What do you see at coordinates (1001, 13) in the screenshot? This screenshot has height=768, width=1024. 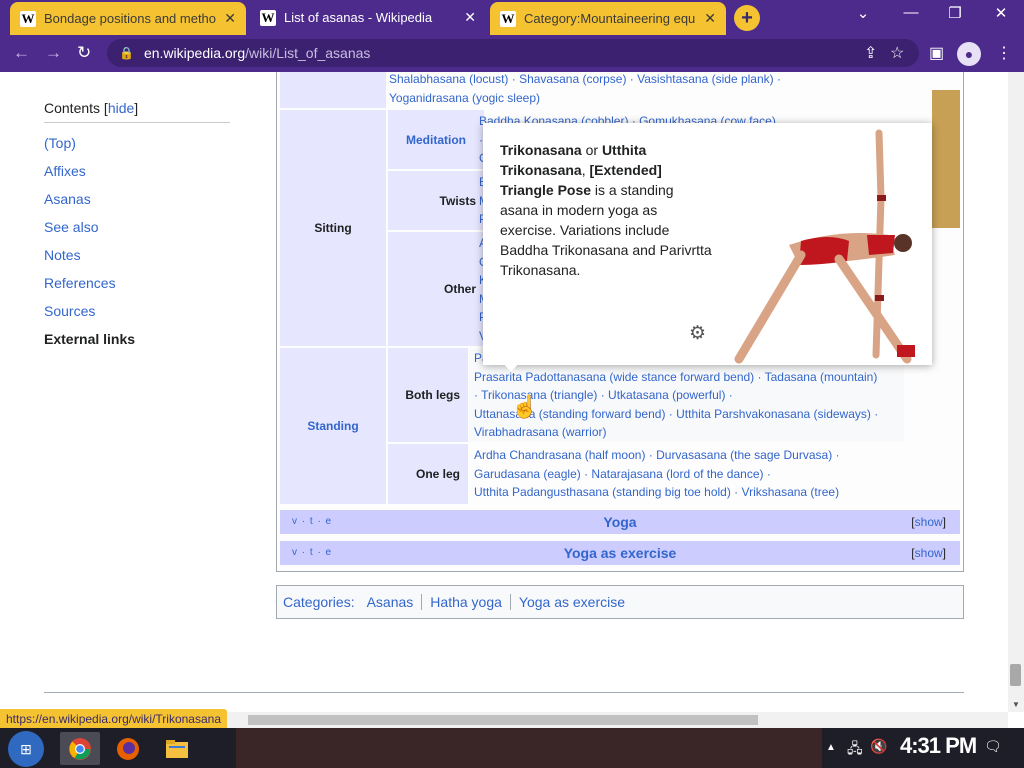 I see `close-window-icon: ✕` at bounding box center [1001, 13].